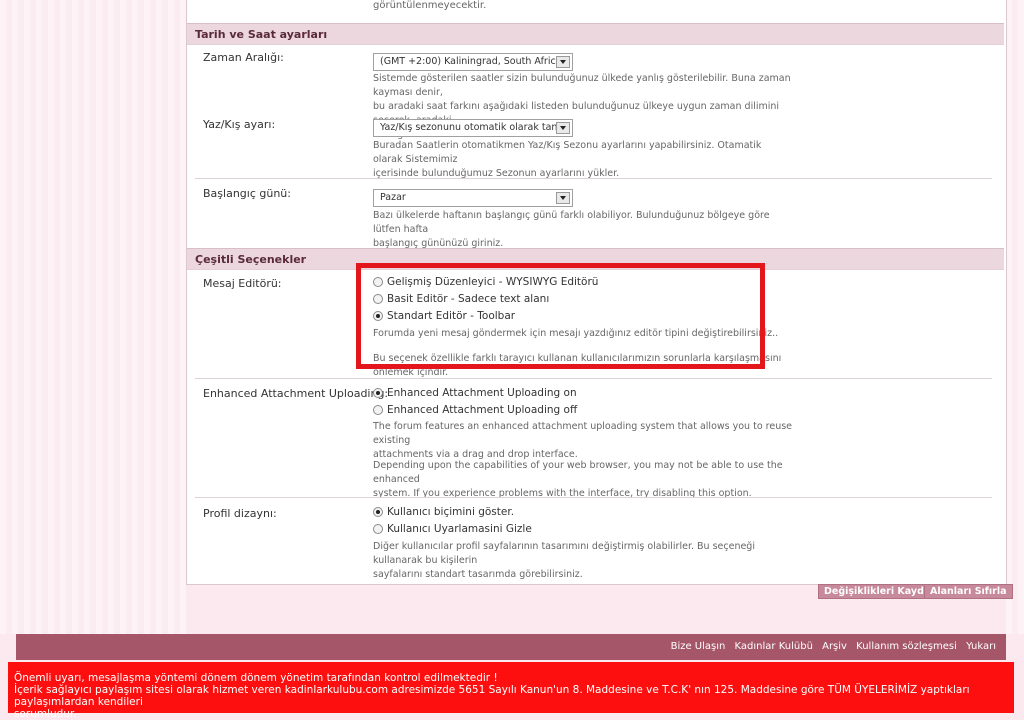 Image resolution: width=1024 pixels, height=720 pixels. What do you see at coordinates (45, 714) in the screenshot?
I see `warning-line: sorumludur.` at bounding box center [45, 714].